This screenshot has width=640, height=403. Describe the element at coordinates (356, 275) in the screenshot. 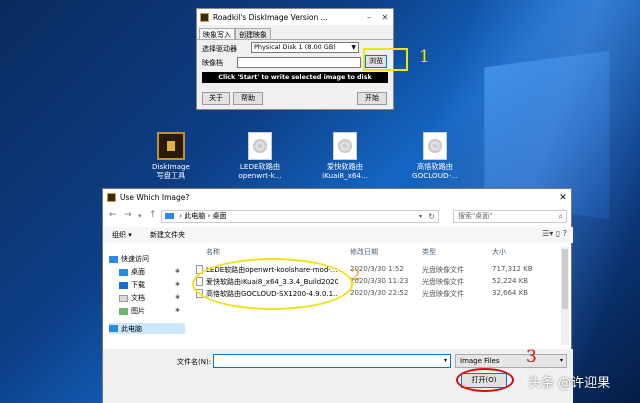

I see `annotation-number-2: 2` at that location.